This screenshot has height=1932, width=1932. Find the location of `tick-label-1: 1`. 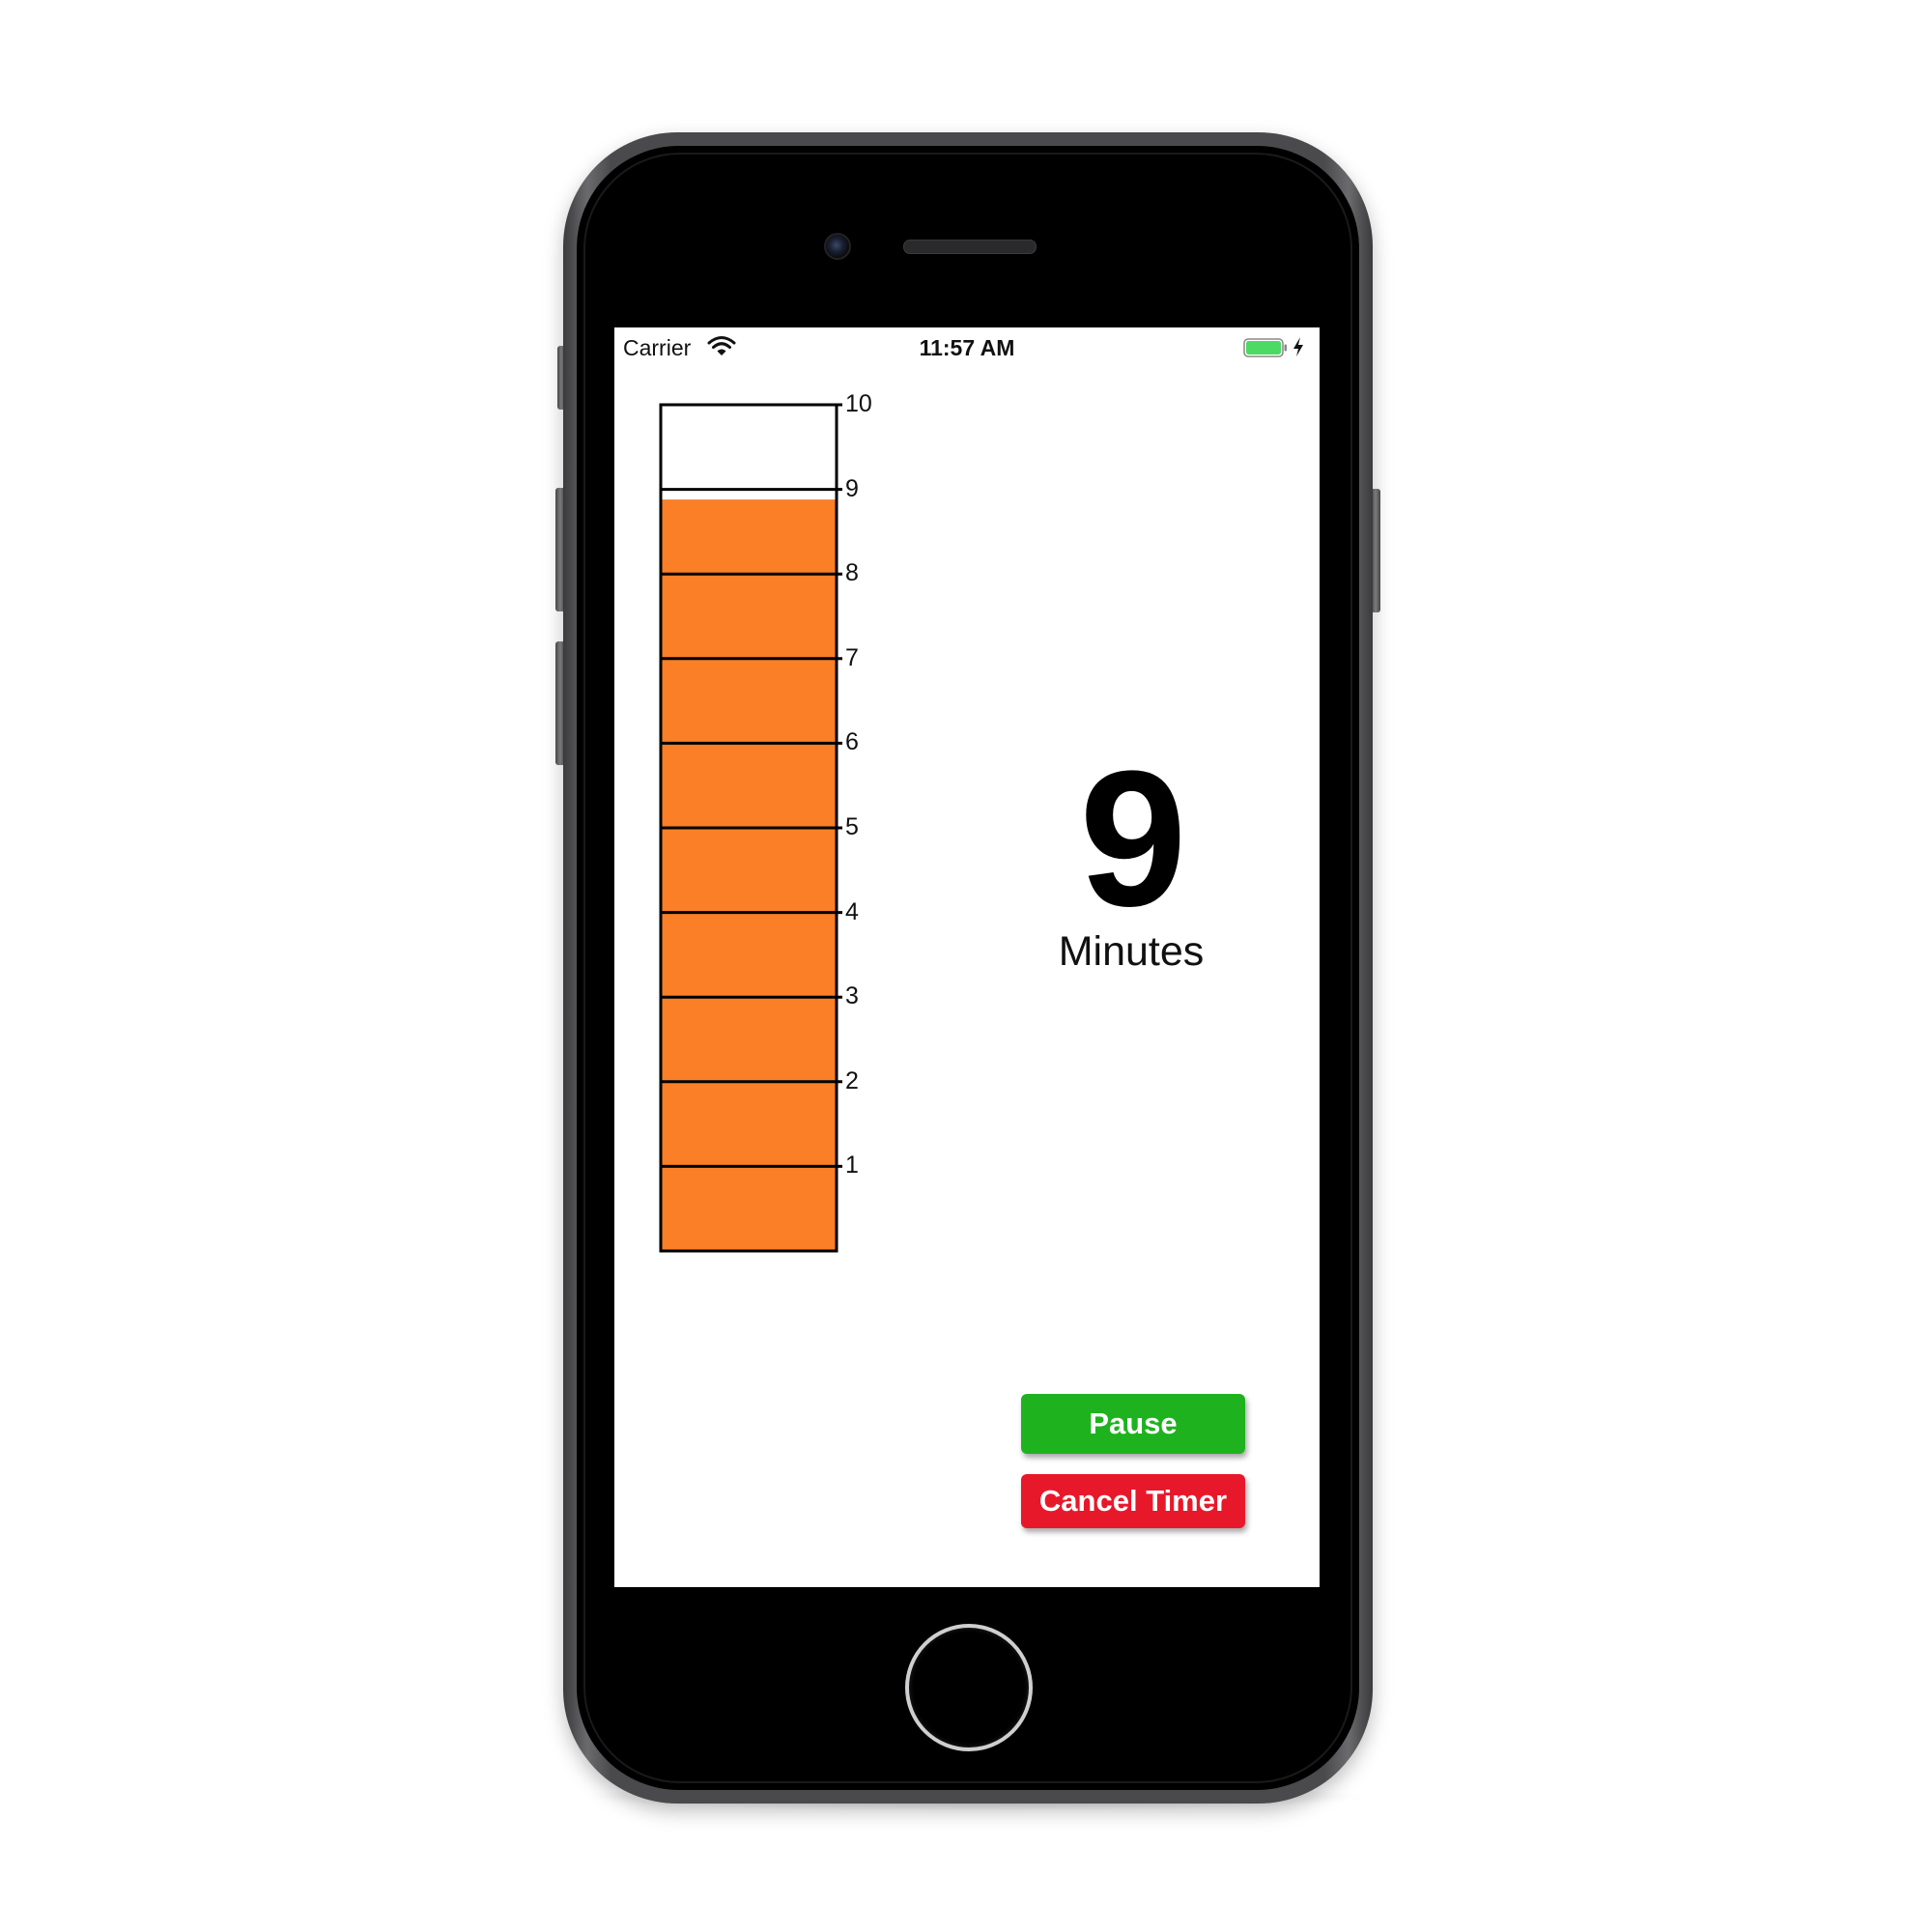

tick-label-1: 1 is located at coordinates (852, 1165).